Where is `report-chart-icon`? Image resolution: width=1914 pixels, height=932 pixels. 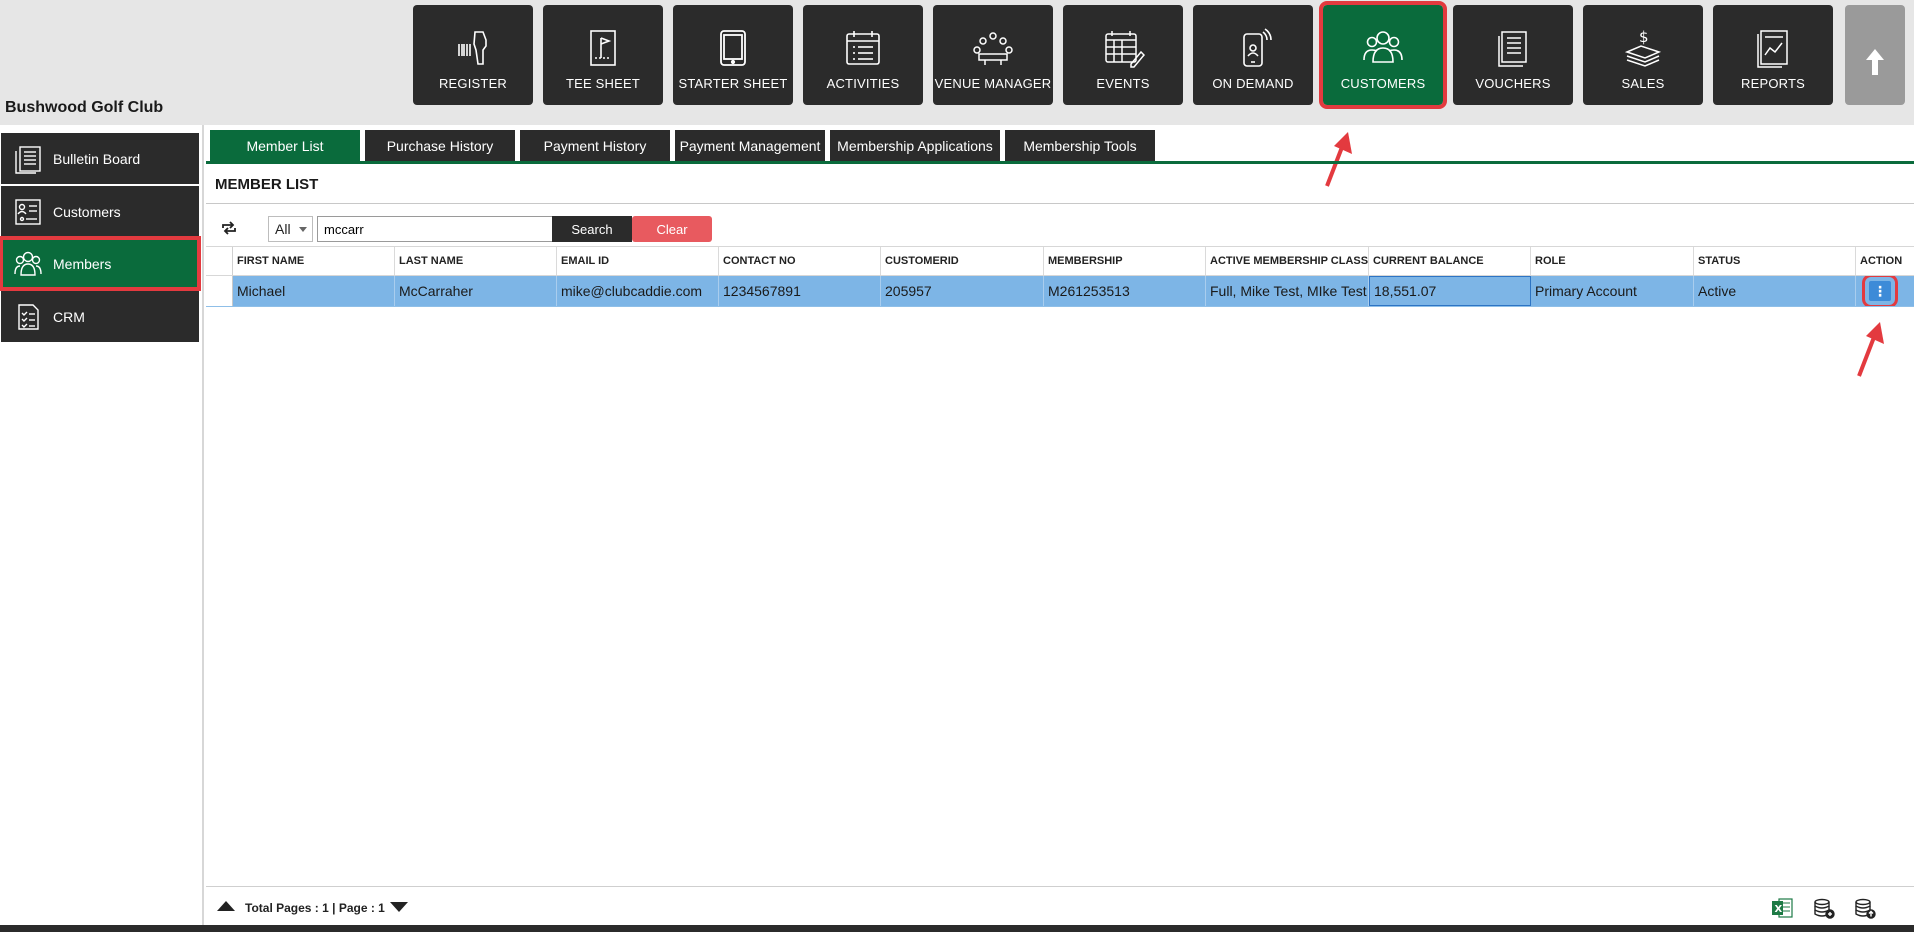 report-chart-icon is located at coordinates (1772, 49).